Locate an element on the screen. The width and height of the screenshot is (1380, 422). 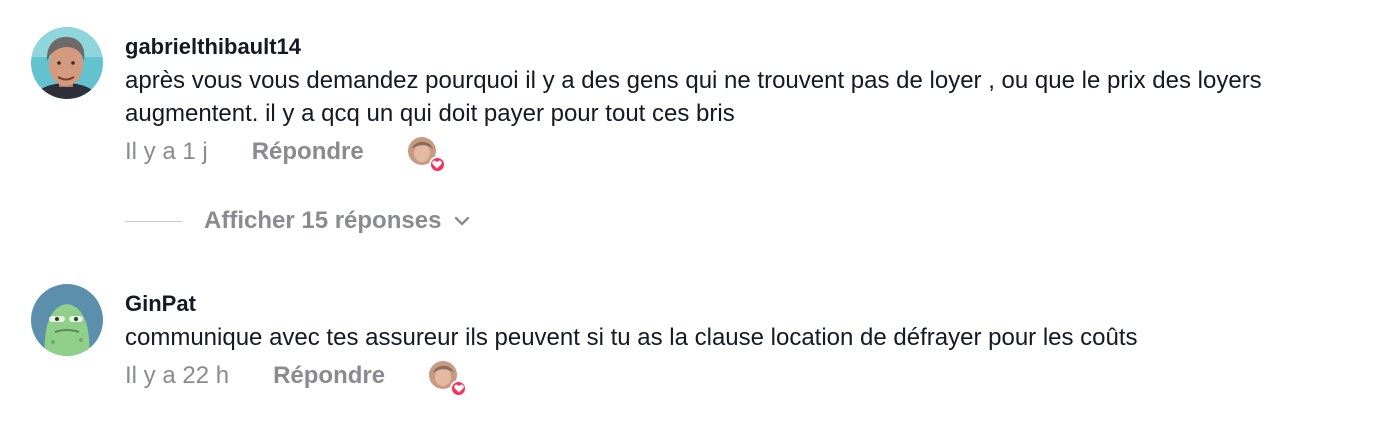
view-replies-button: Afficher 15 réponses is located at coordinates (298, 221).